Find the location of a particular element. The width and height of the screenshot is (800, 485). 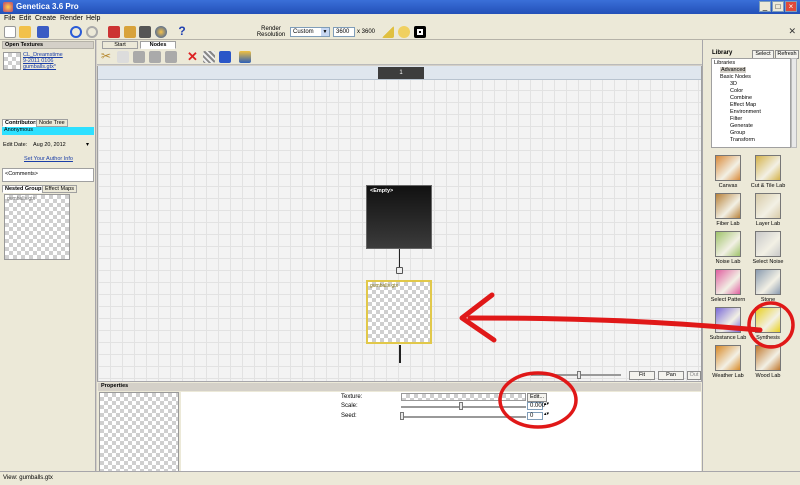

status-bar: View: gumballs.gtx is located at coordinates (400, 478).